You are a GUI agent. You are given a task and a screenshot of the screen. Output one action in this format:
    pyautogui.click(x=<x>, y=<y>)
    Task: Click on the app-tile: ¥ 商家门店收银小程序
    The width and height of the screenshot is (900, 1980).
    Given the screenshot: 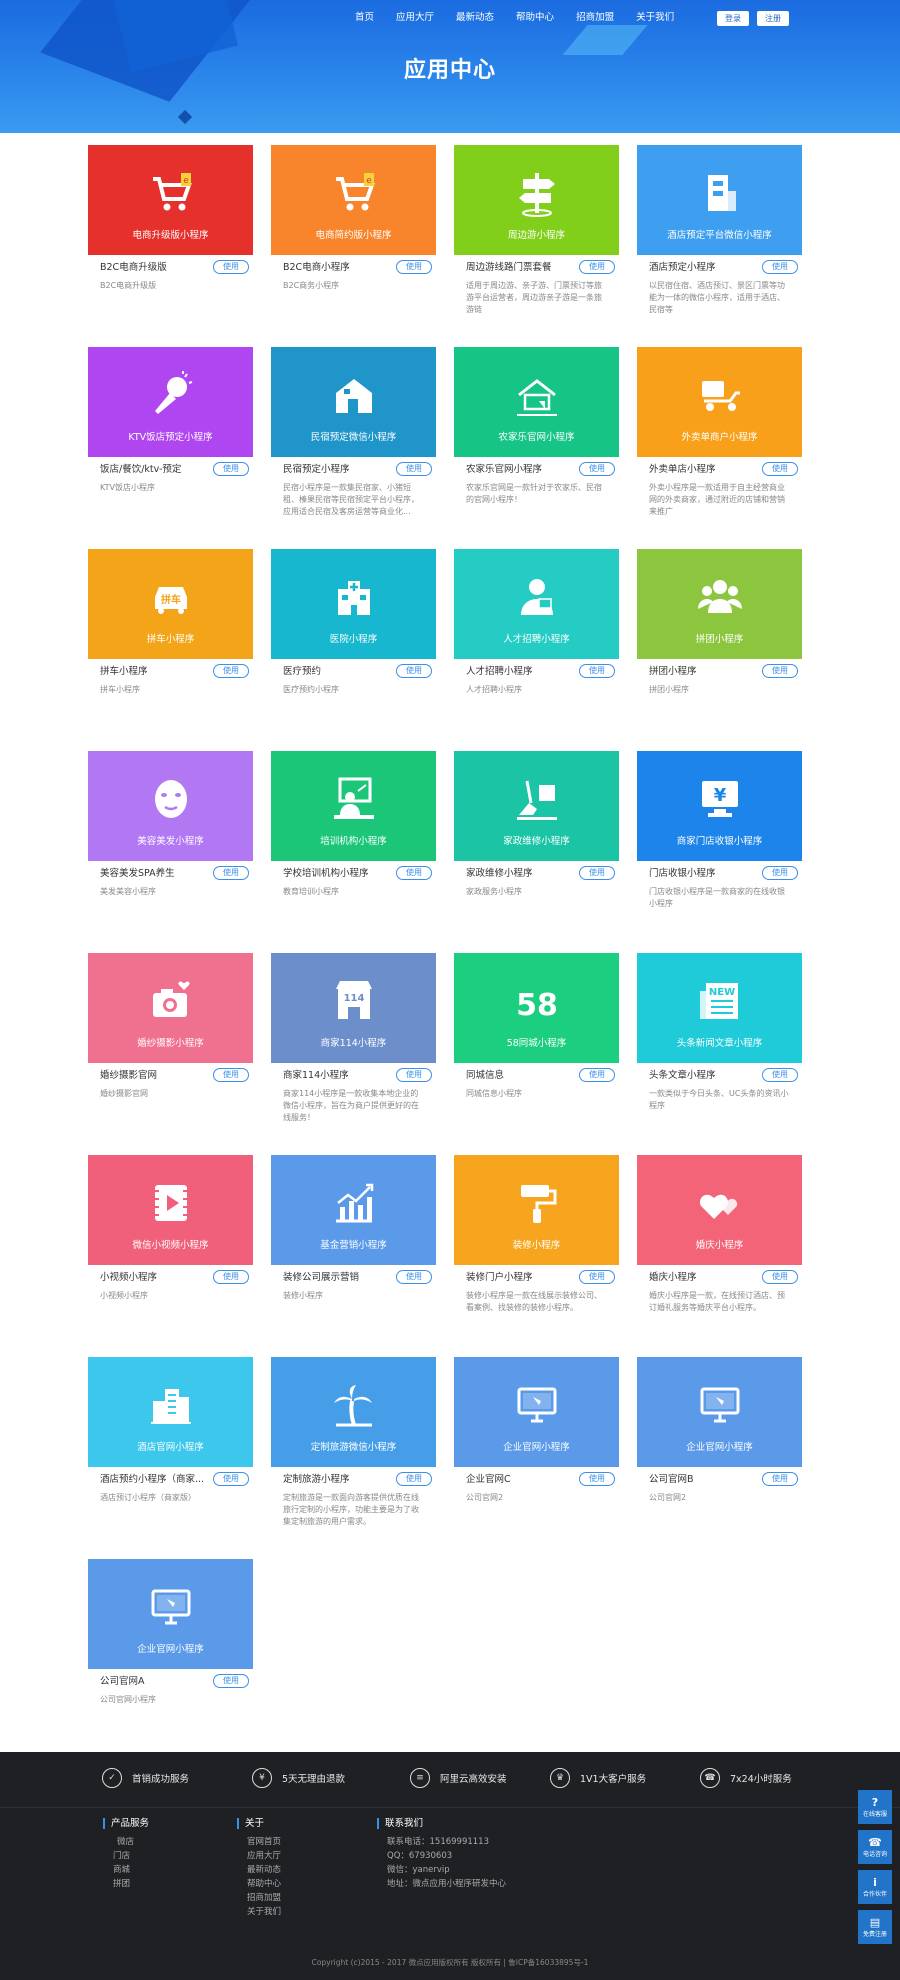 What is the action you would take?
    pyautogui.click(x=719, y=806)
    